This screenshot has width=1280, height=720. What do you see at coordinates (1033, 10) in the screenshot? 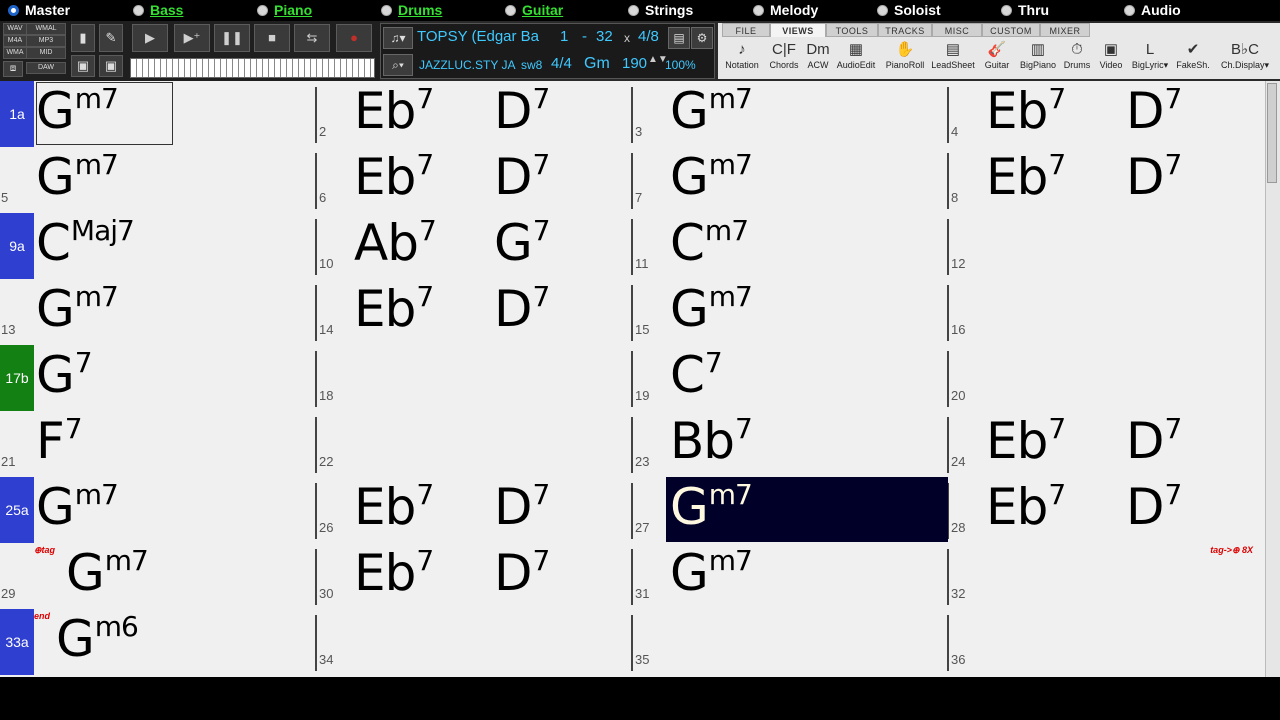
I see `track-label: Thru` at bounding box center [1033, 10].